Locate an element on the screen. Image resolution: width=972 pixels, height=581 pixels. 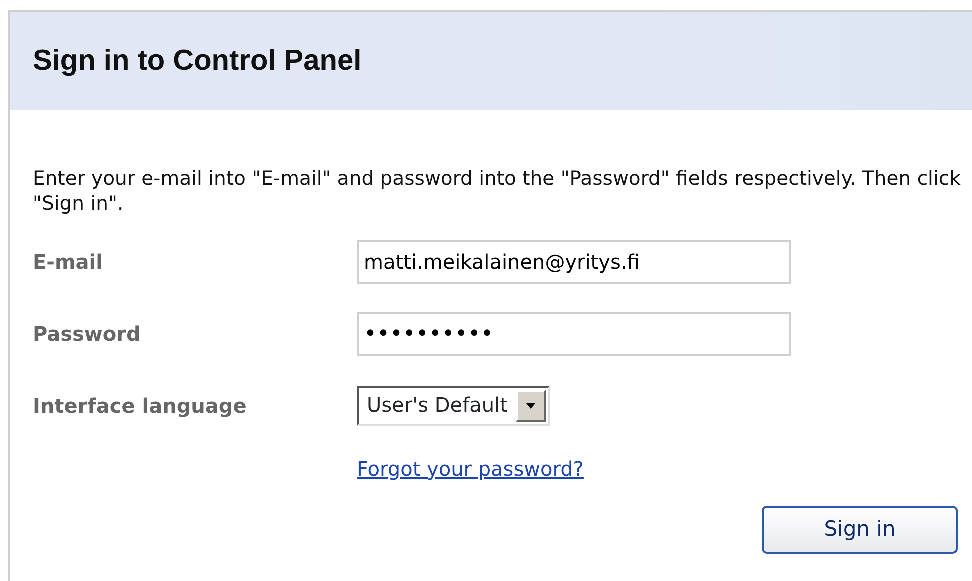
field-label: E-mail is located at coordinates (68, 262).